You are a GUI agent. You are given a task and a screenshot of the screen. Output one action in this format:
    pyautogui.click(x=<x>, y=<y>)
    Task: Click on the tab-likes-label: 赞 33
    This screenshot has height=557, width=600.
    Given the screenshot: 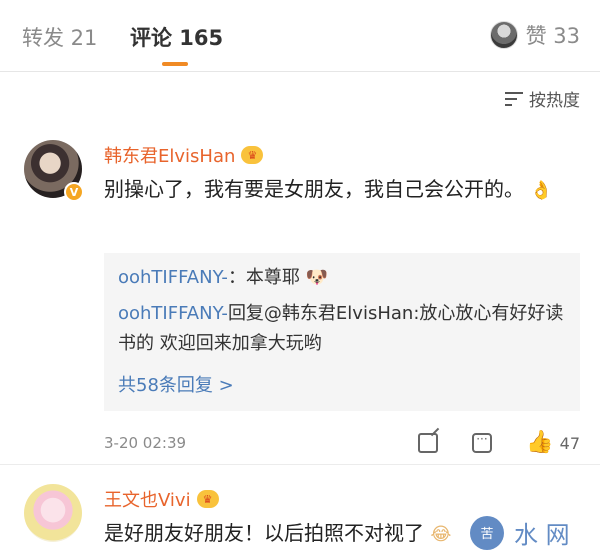 What is the action you would take?
    pyautogui.click(x=552, y=36)
    